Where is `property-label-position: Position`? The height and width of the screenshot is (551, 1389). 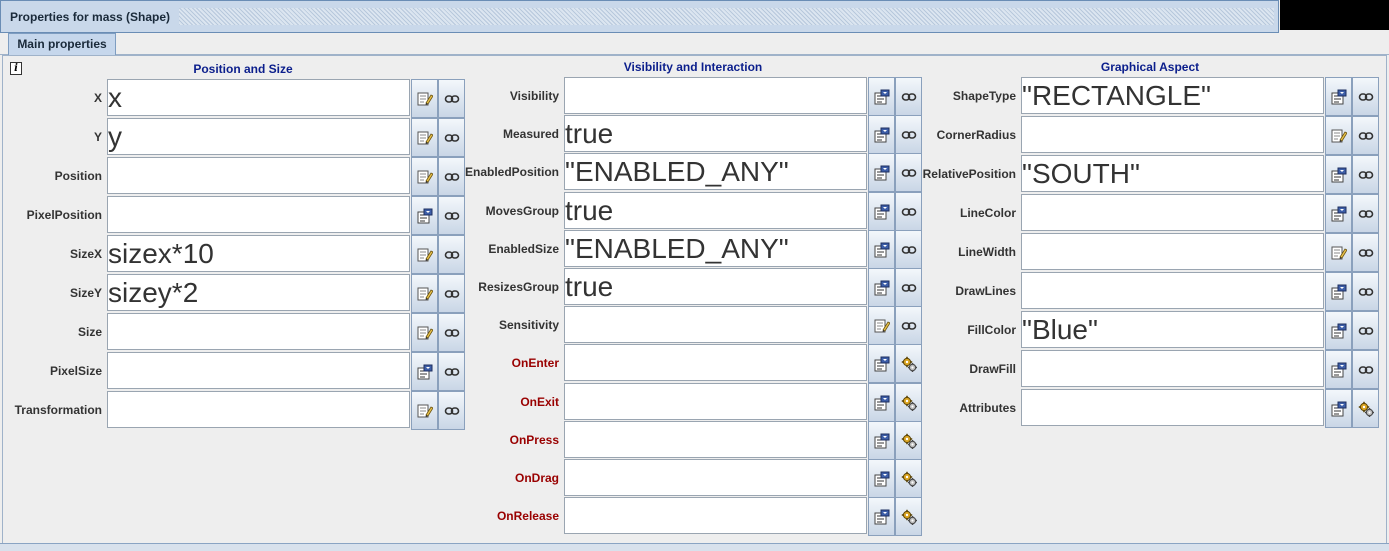 property-label-position: Position is located at coordinates (78, 176).